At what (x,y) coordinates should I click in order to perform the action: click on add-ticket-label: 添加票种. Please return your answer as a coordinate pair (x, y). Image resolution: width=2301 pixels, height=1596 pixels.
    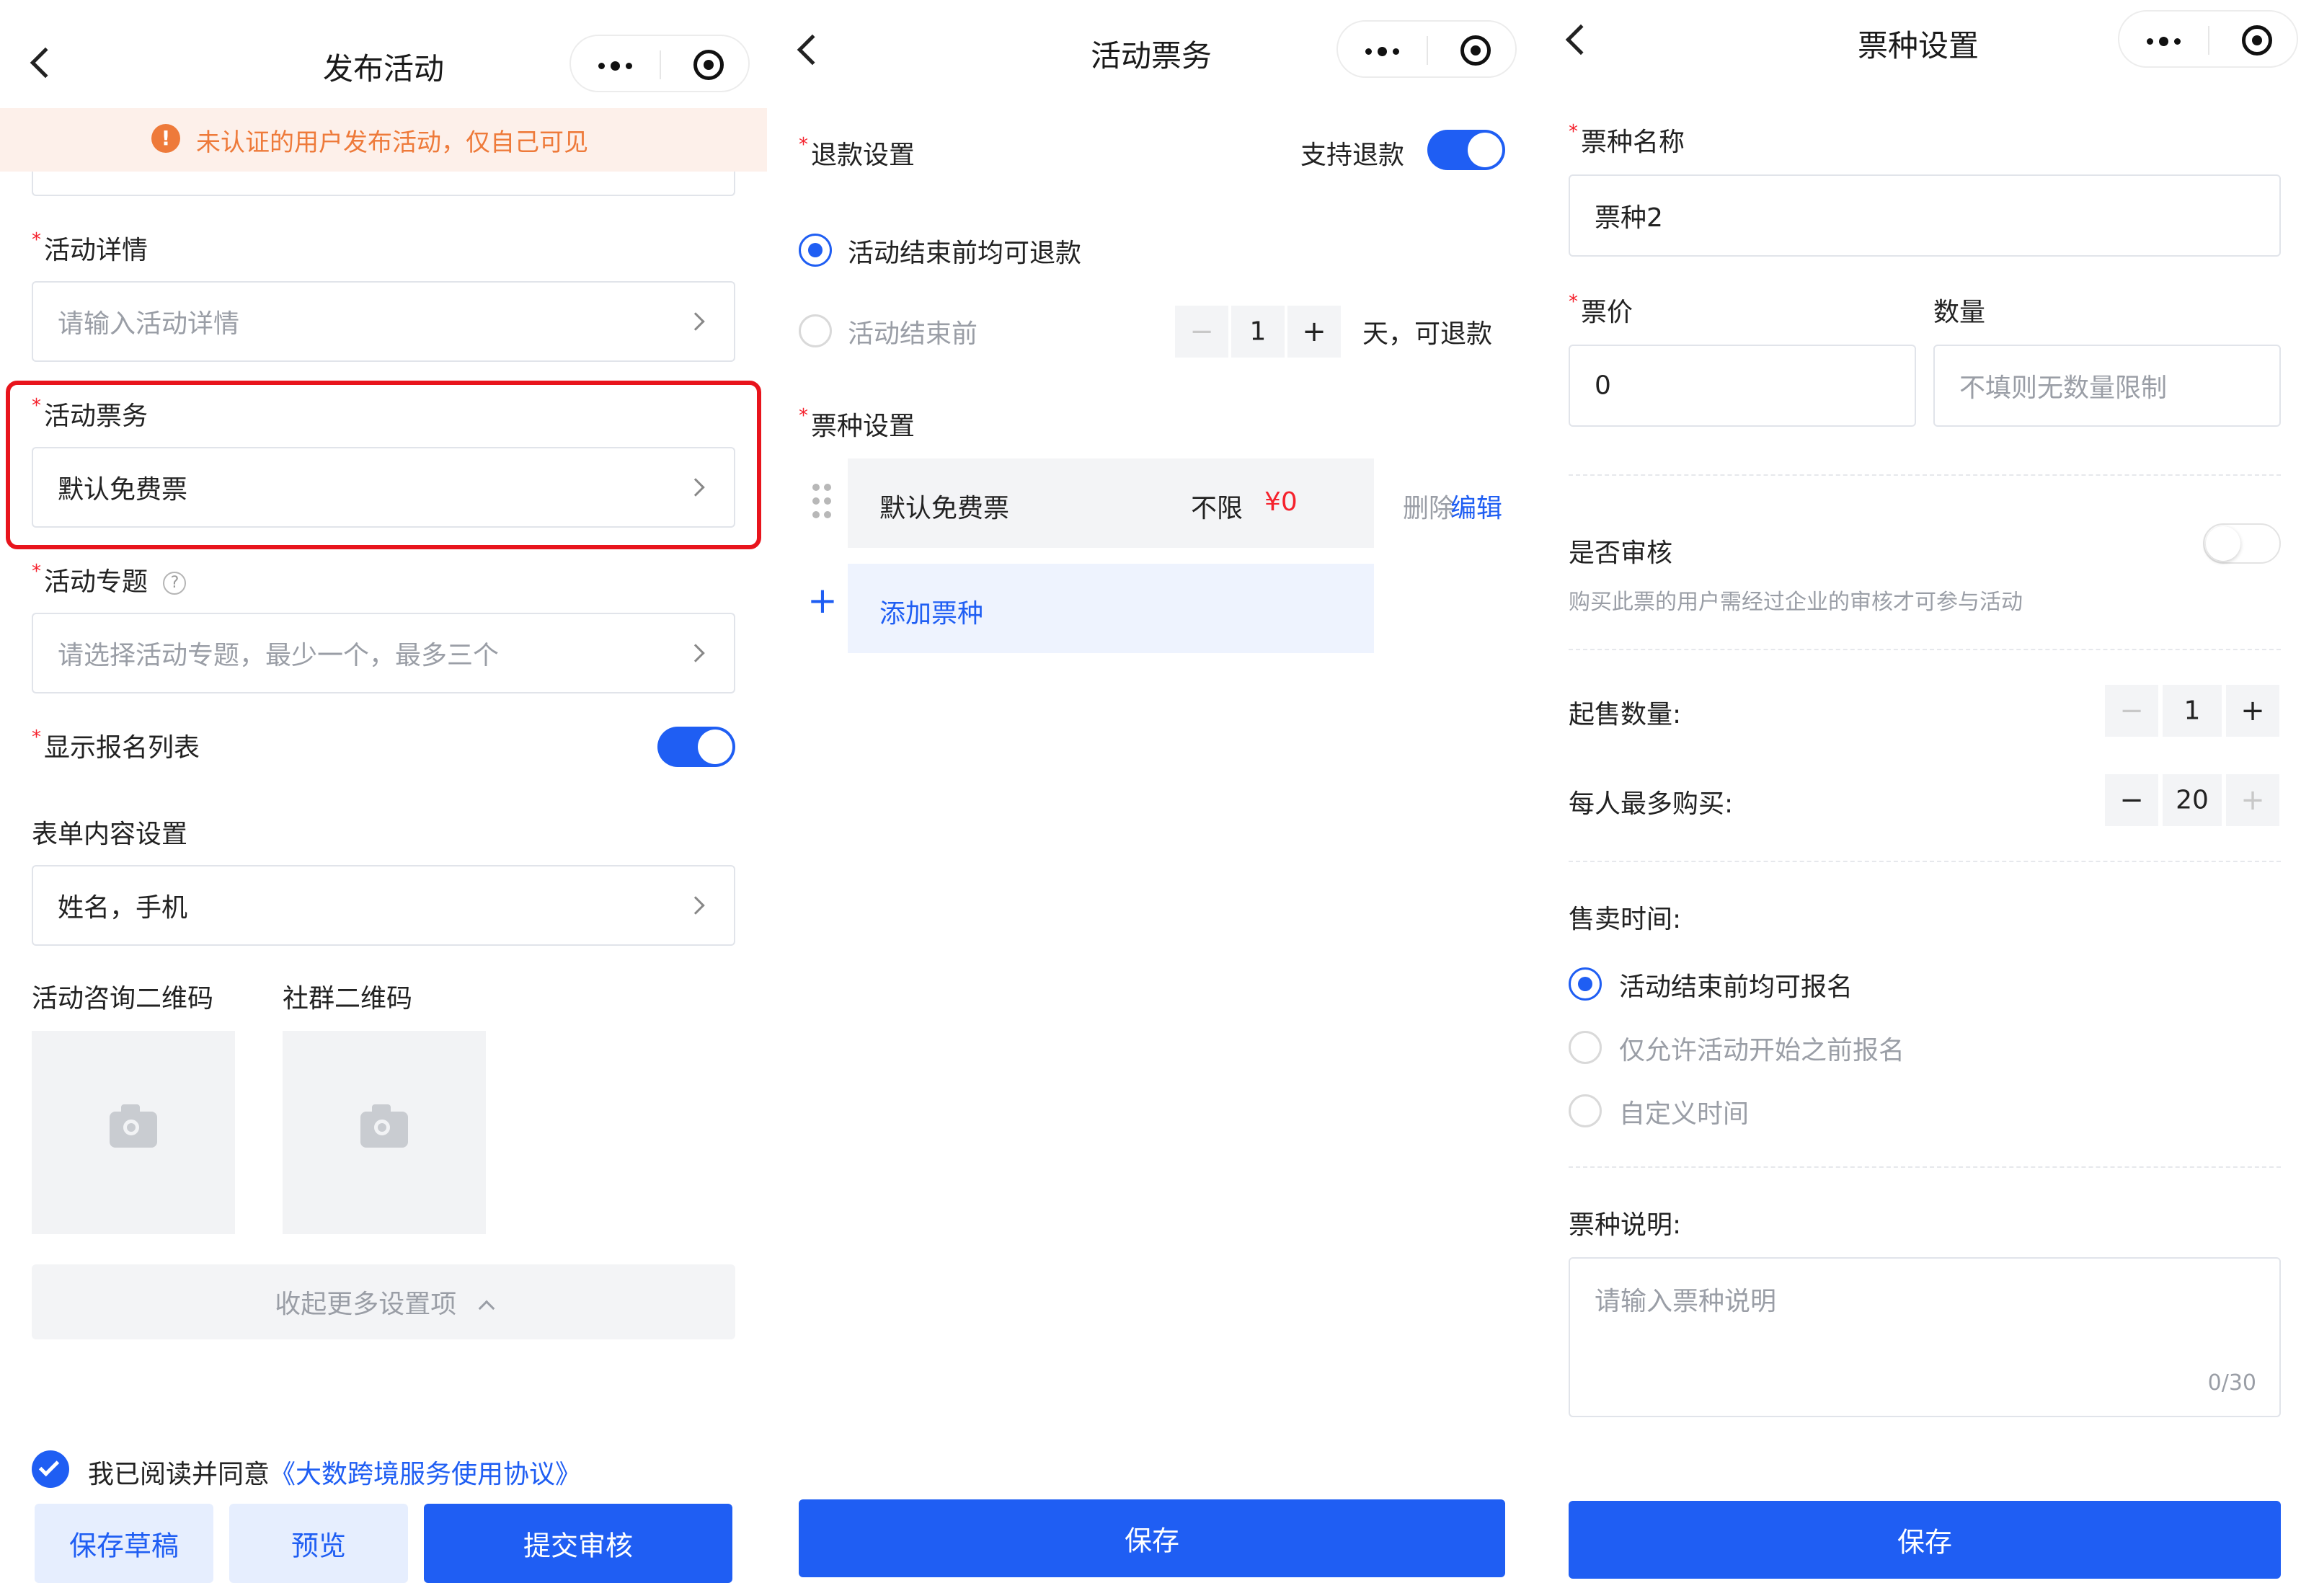
    Looking at the image, I should click on (931, 614).